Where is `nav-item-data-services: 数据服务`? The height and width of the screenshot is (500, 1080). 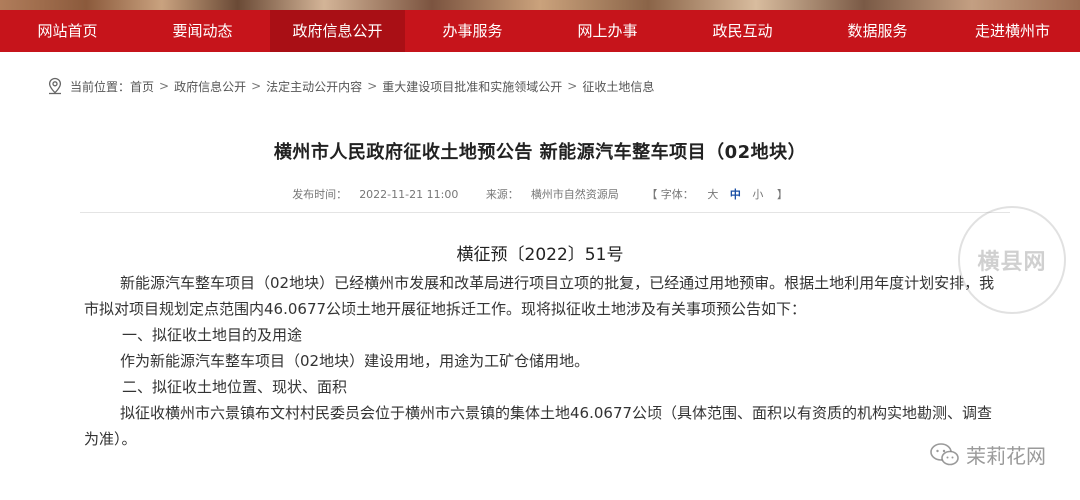
nav-item-data-services: 数据服务 is located at coordinates (877, 31).